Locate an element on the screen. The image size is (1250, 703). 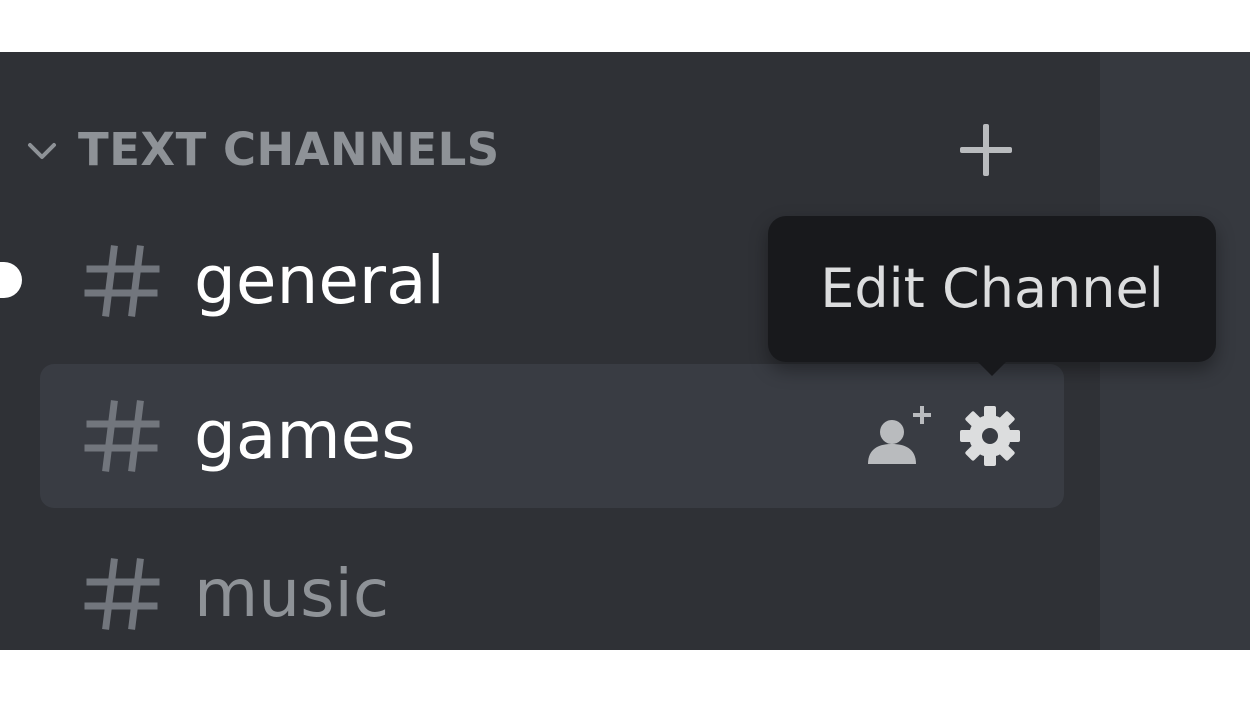
chevron-down-icon is located at coordinates (42, 151).